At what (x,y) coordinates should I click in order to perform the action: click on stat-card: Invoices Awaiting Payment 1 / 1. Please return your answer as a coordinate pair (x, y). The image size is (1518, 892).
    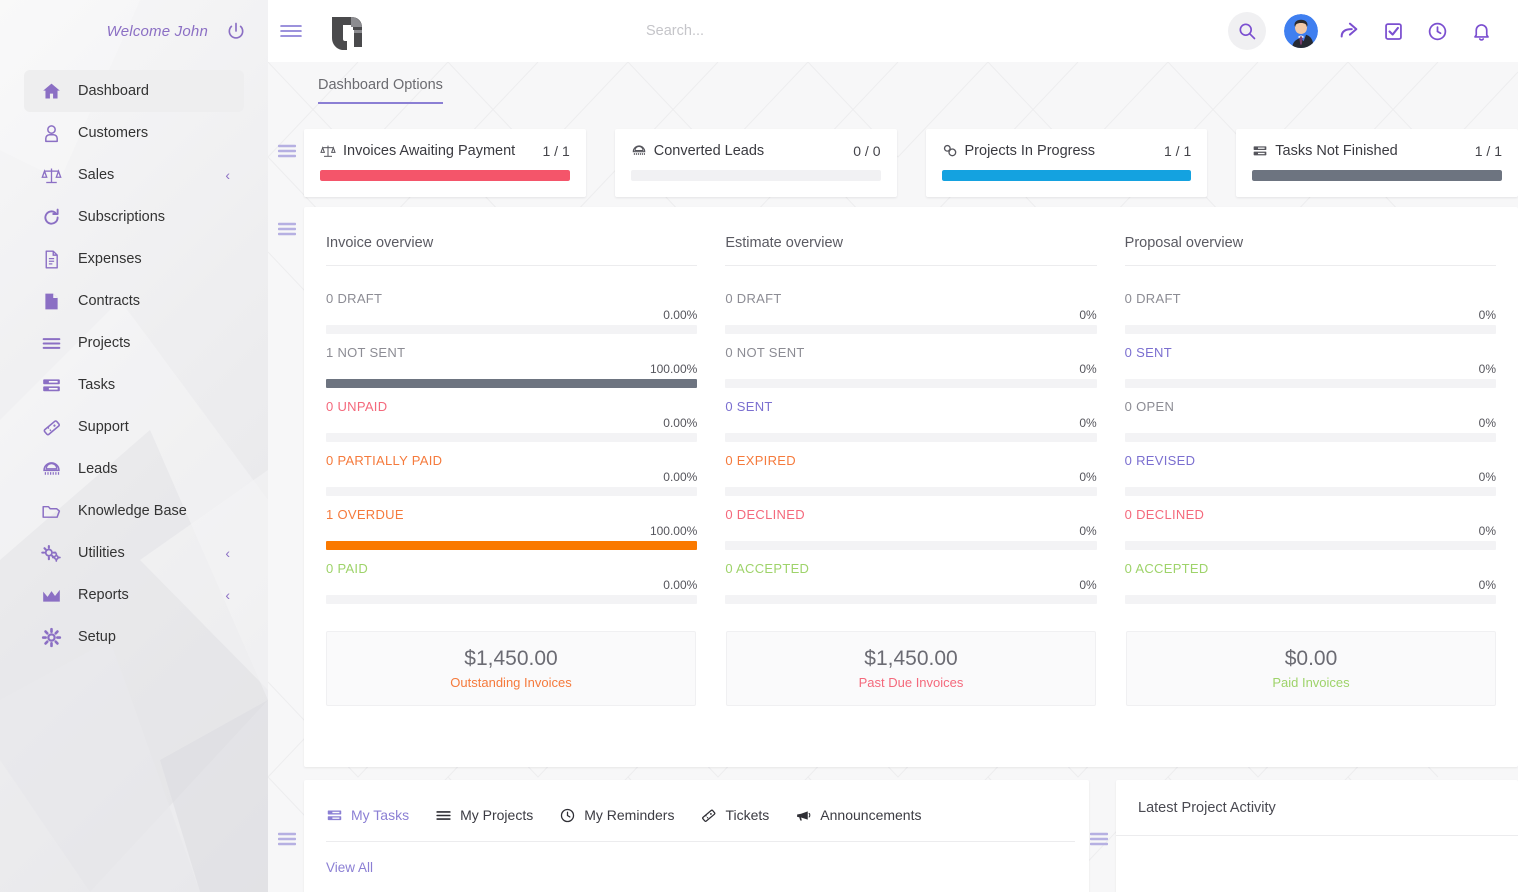
    Looking at the image, I should click on (445, 163).